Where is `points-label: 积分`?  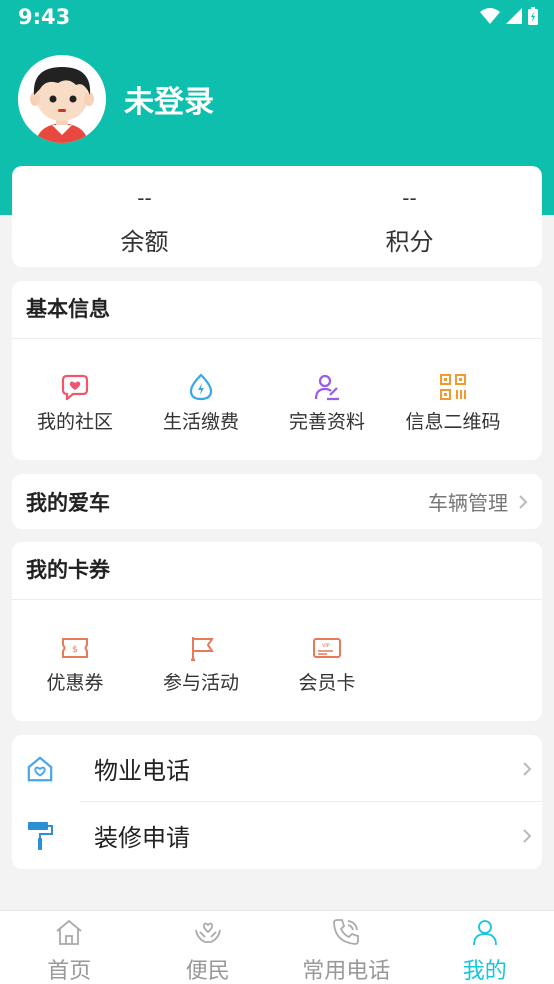
points-label: 积分 is located at coordinates (409, 242).